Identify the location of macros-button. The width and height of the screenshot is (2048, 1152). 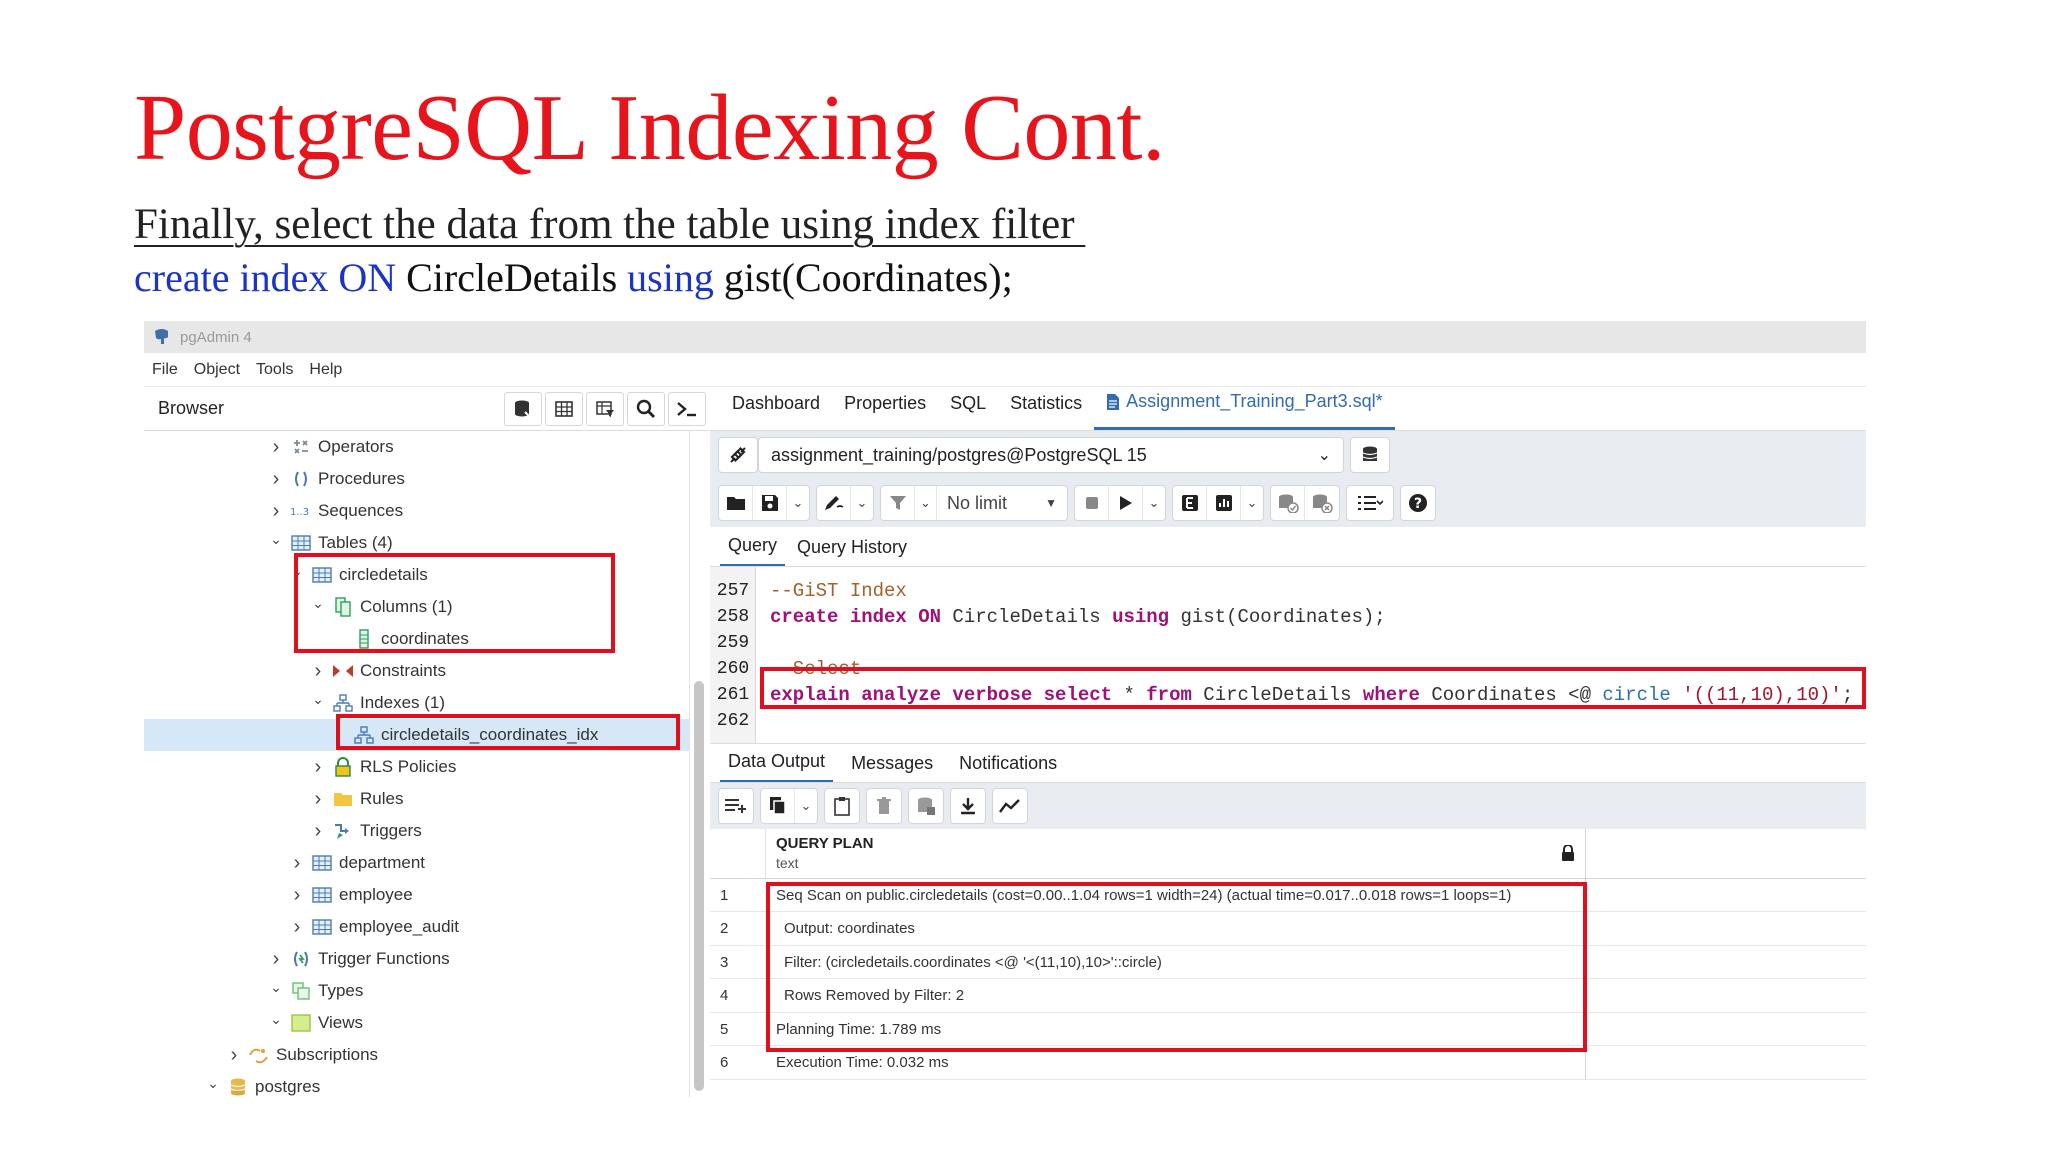
(1370, 503).